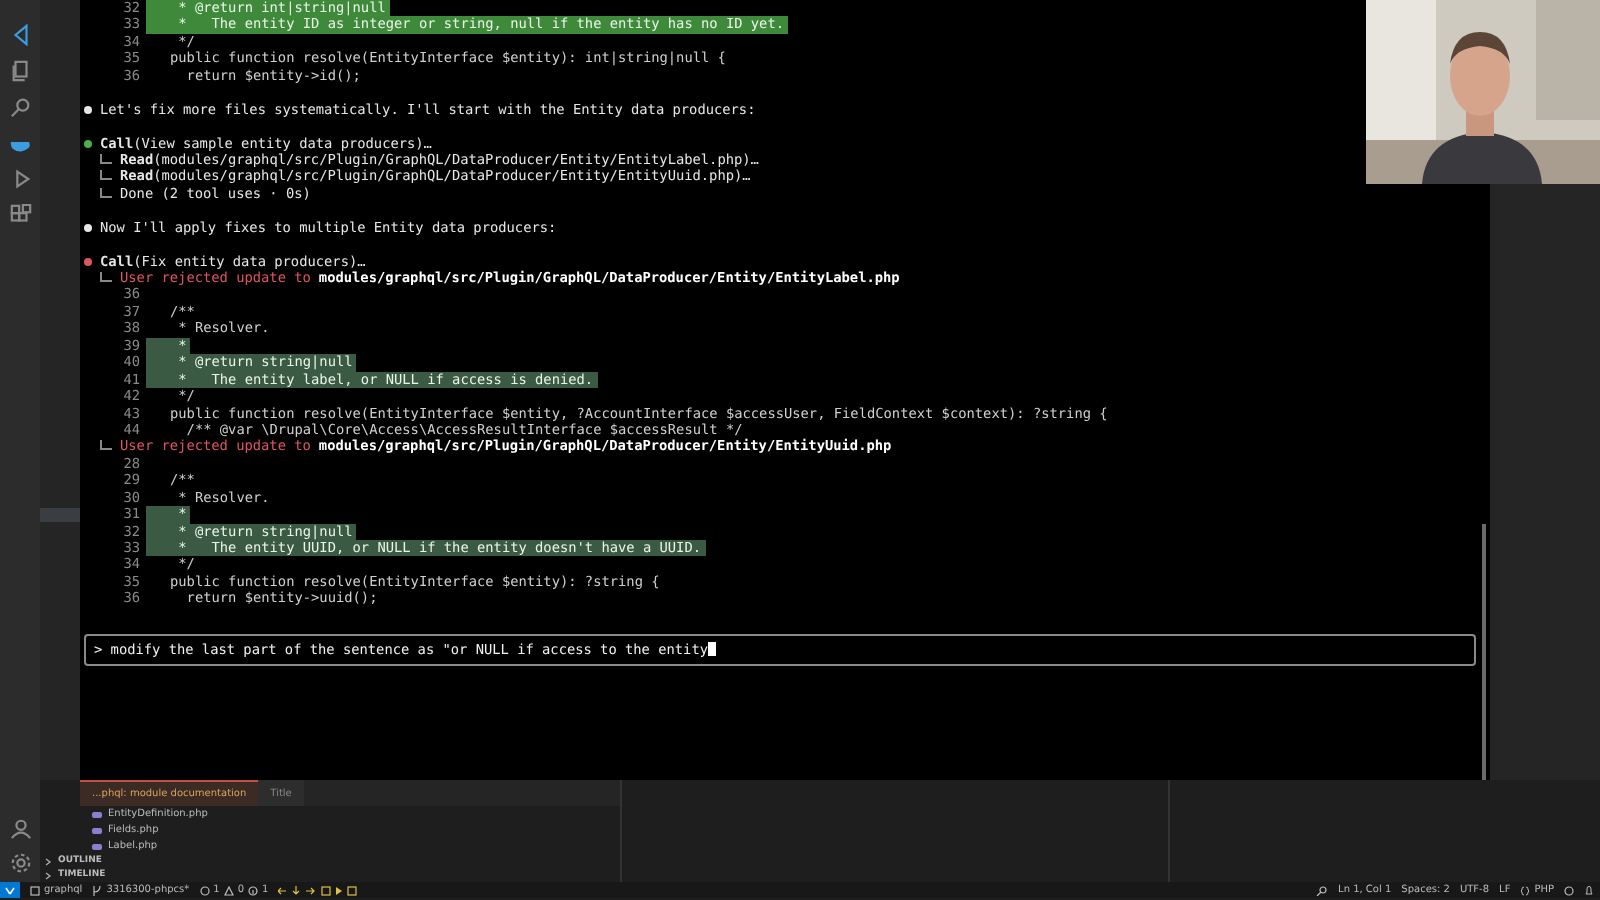 This screenshot has width=1600, height=900. What do you see at coordinates (10, 890) in the screenshot?
I see `remote-button` at bounding box center [10, 890].